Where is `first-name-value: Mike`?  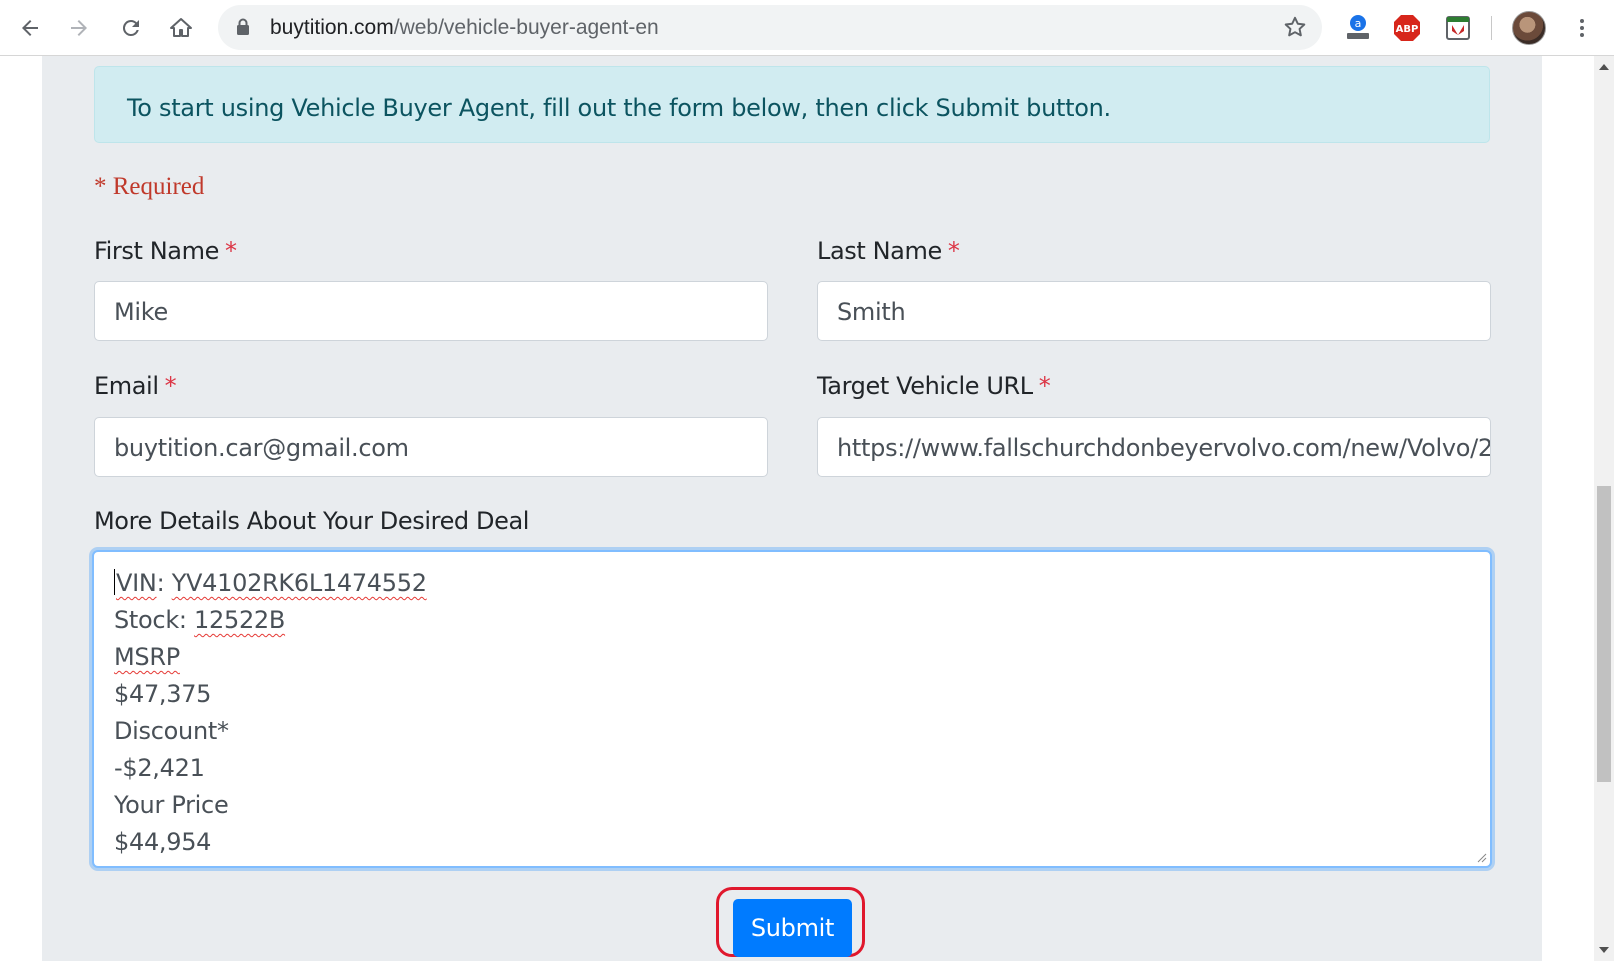
first-name-value: Mike is located at coordinates (141, 312).